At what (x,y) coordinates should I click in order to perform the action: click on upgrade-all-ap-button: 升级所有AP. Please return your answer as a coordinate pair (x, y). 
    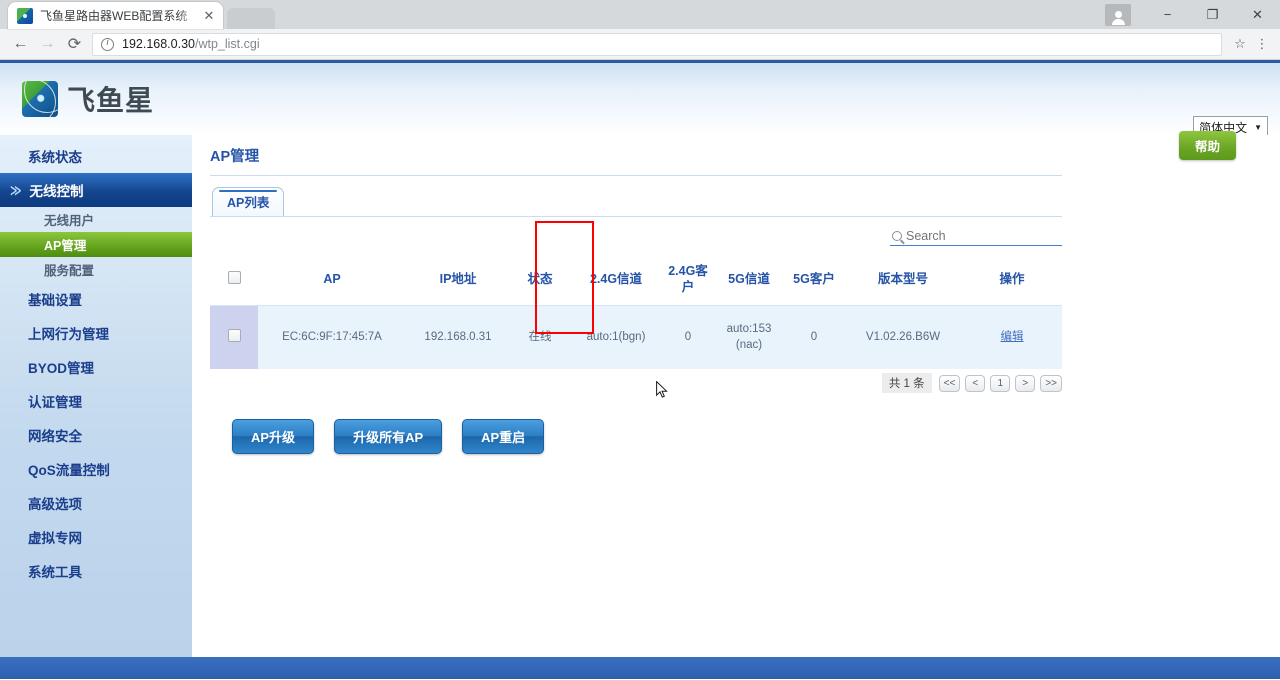
    Looking at the image, I should click on (388, 437).